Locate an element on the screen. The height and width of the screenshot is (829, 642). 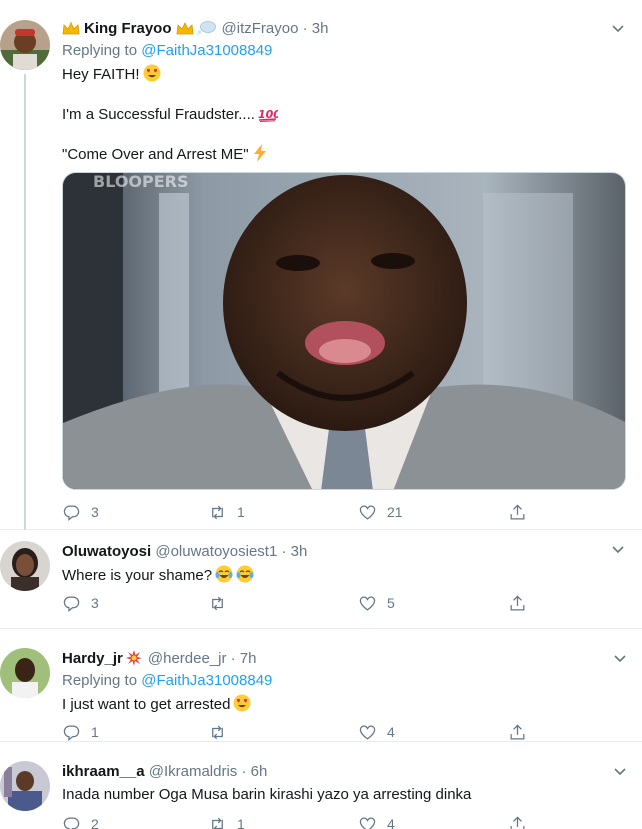
text-span: Hey FAITH! is located at coordinates (101, 74).